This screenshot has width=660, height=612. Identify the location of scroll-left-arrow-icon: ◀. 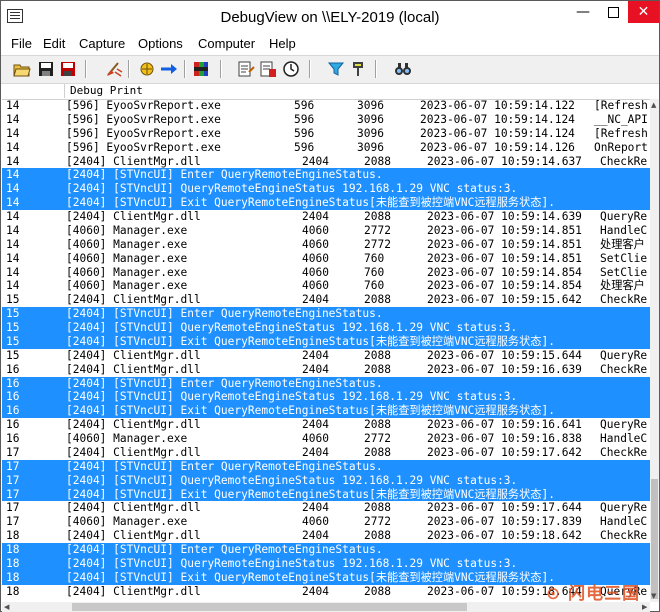
(6, 607).